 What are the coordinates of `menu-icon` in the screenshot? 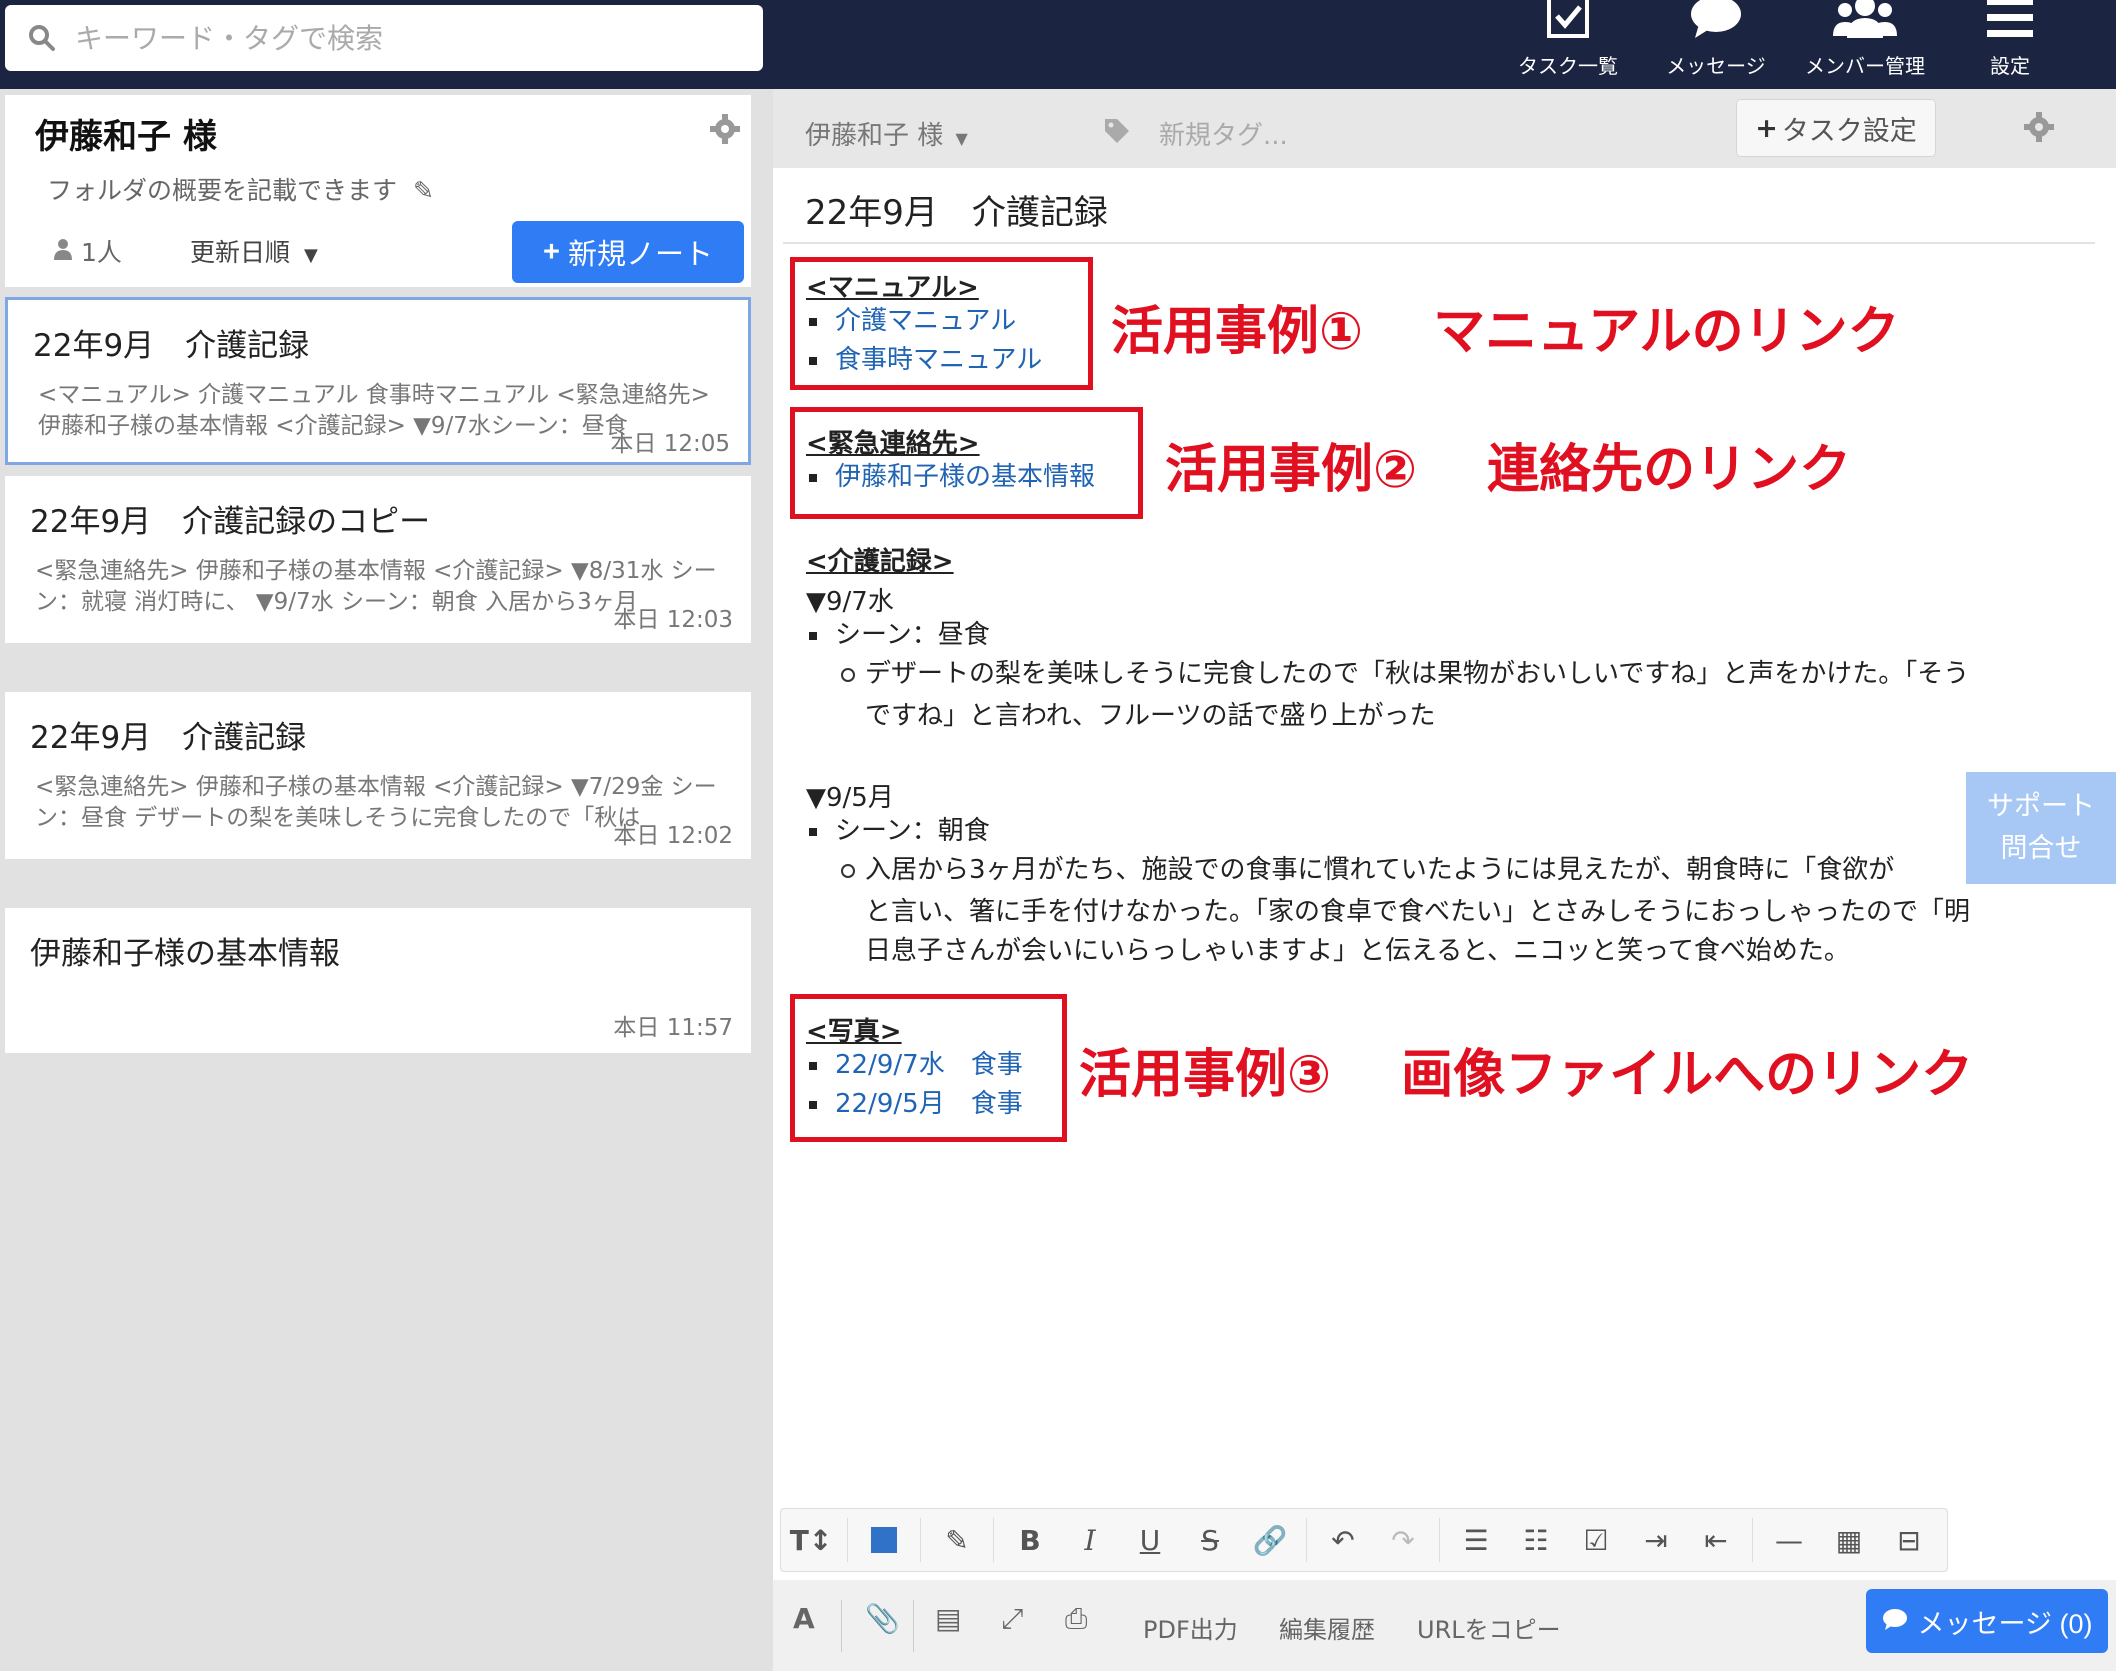 It's located at (2010, 22).